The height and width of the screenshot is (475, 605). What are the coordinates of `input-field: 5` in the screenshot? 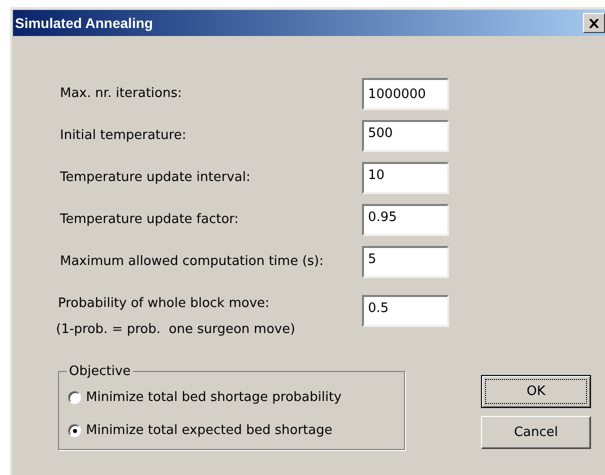 It's located at (405, 262).